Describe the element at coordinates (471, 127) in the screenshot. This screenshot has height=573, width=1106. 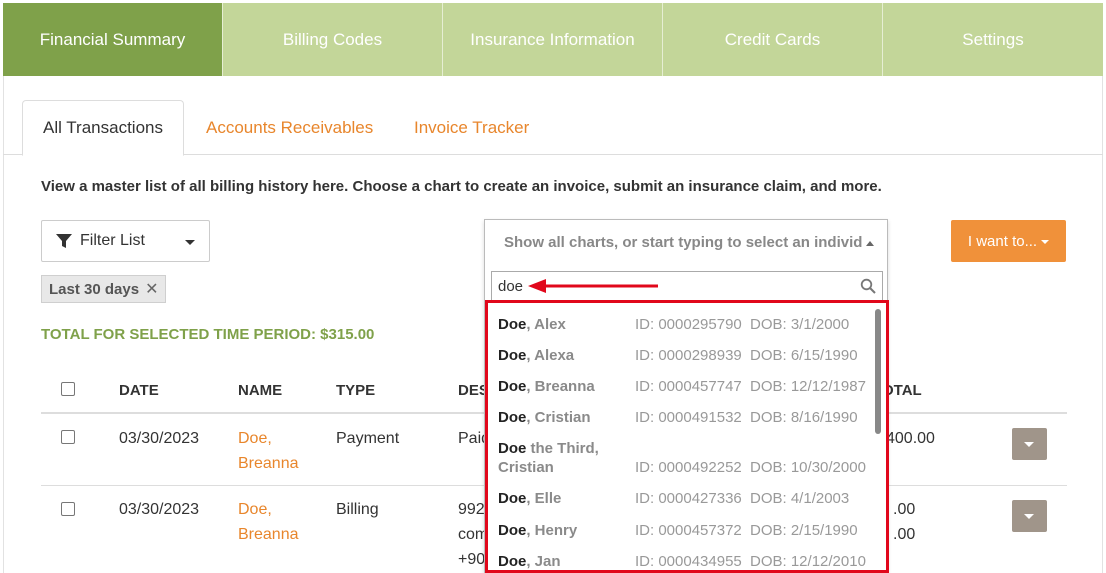
I see `subtab-invoice-tracker: Invoice Tracker` at that location.